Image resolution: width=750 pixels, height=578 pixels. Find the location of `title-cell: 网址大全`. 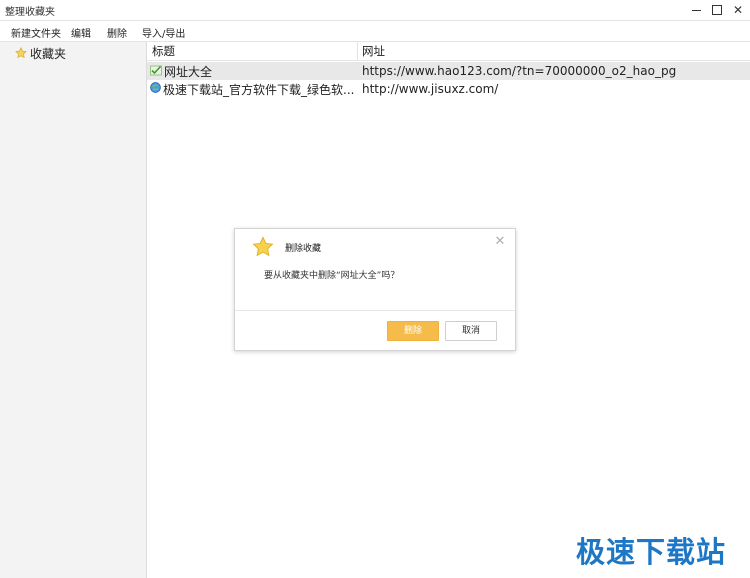

title-cell: 网址大全 is located at coordinates (181, 71).